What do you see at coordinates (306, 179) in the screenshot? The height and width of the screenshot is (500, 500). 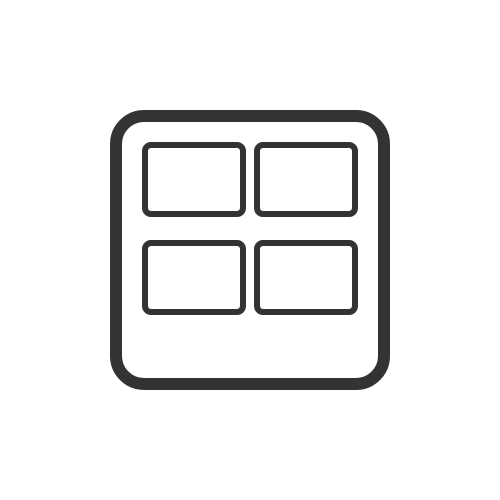 I see `tile-top-right` at bounding box center [306, 179].